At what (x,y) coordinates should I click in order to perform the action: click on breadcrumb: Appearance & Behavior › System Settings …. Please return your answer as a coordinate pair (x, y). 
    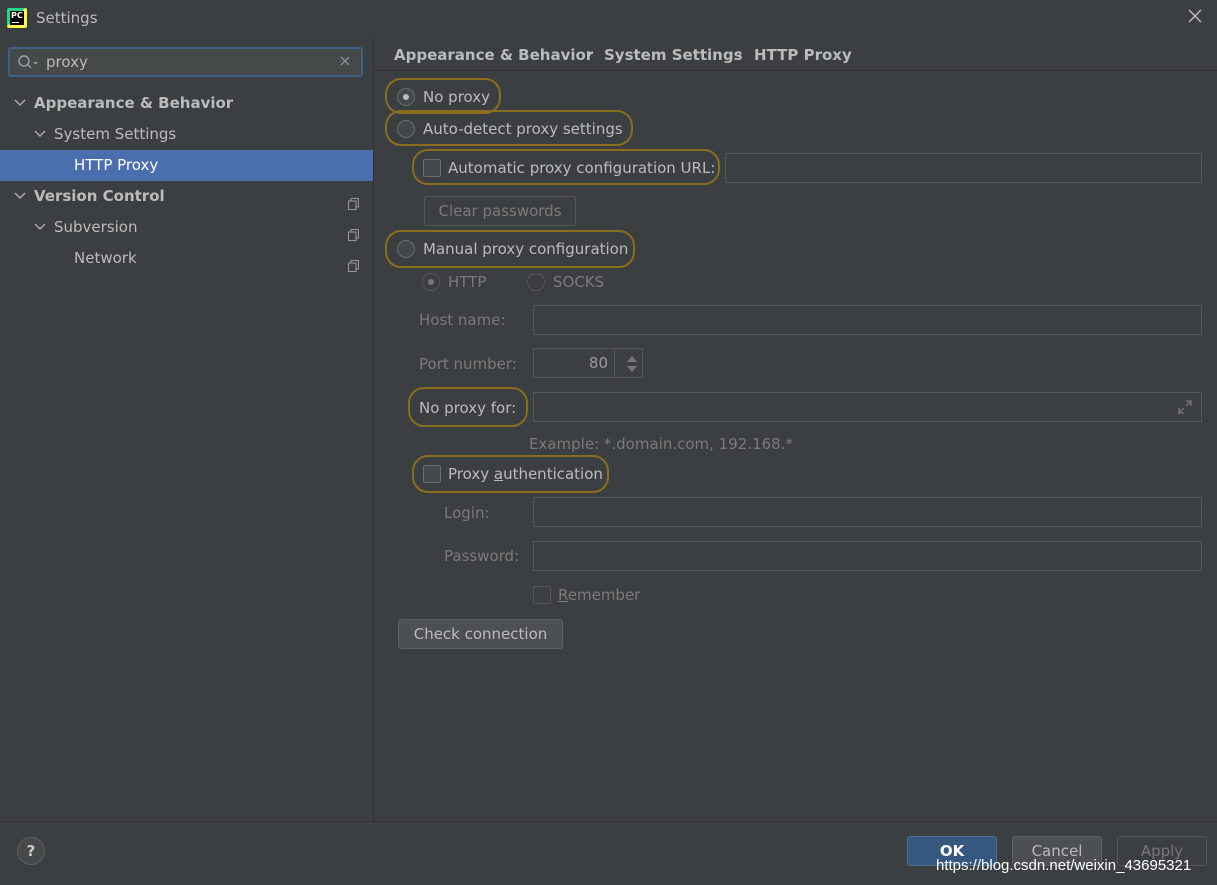
    Looking at the image, I should click on (796, 53).